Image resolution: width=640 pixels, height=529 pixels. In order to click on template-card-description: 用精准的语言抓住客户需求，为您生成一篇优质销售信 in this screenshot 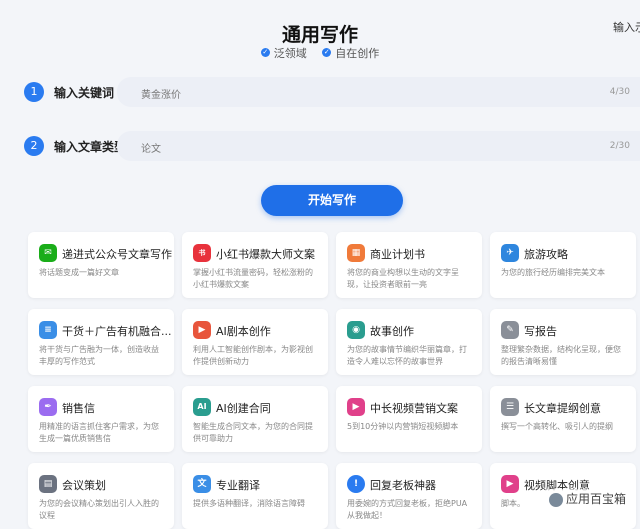, I will do `click(99, 432)`.